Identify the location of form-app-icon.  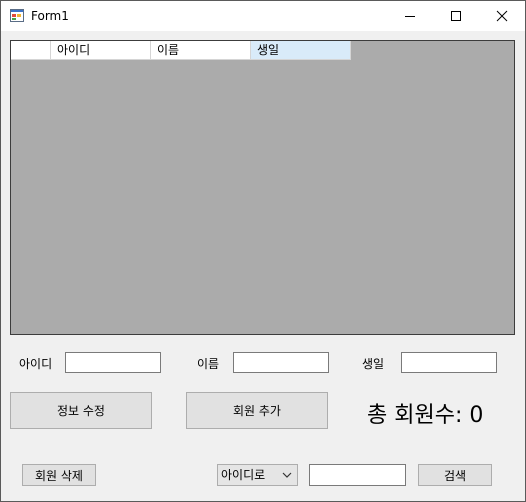
(17, 15).